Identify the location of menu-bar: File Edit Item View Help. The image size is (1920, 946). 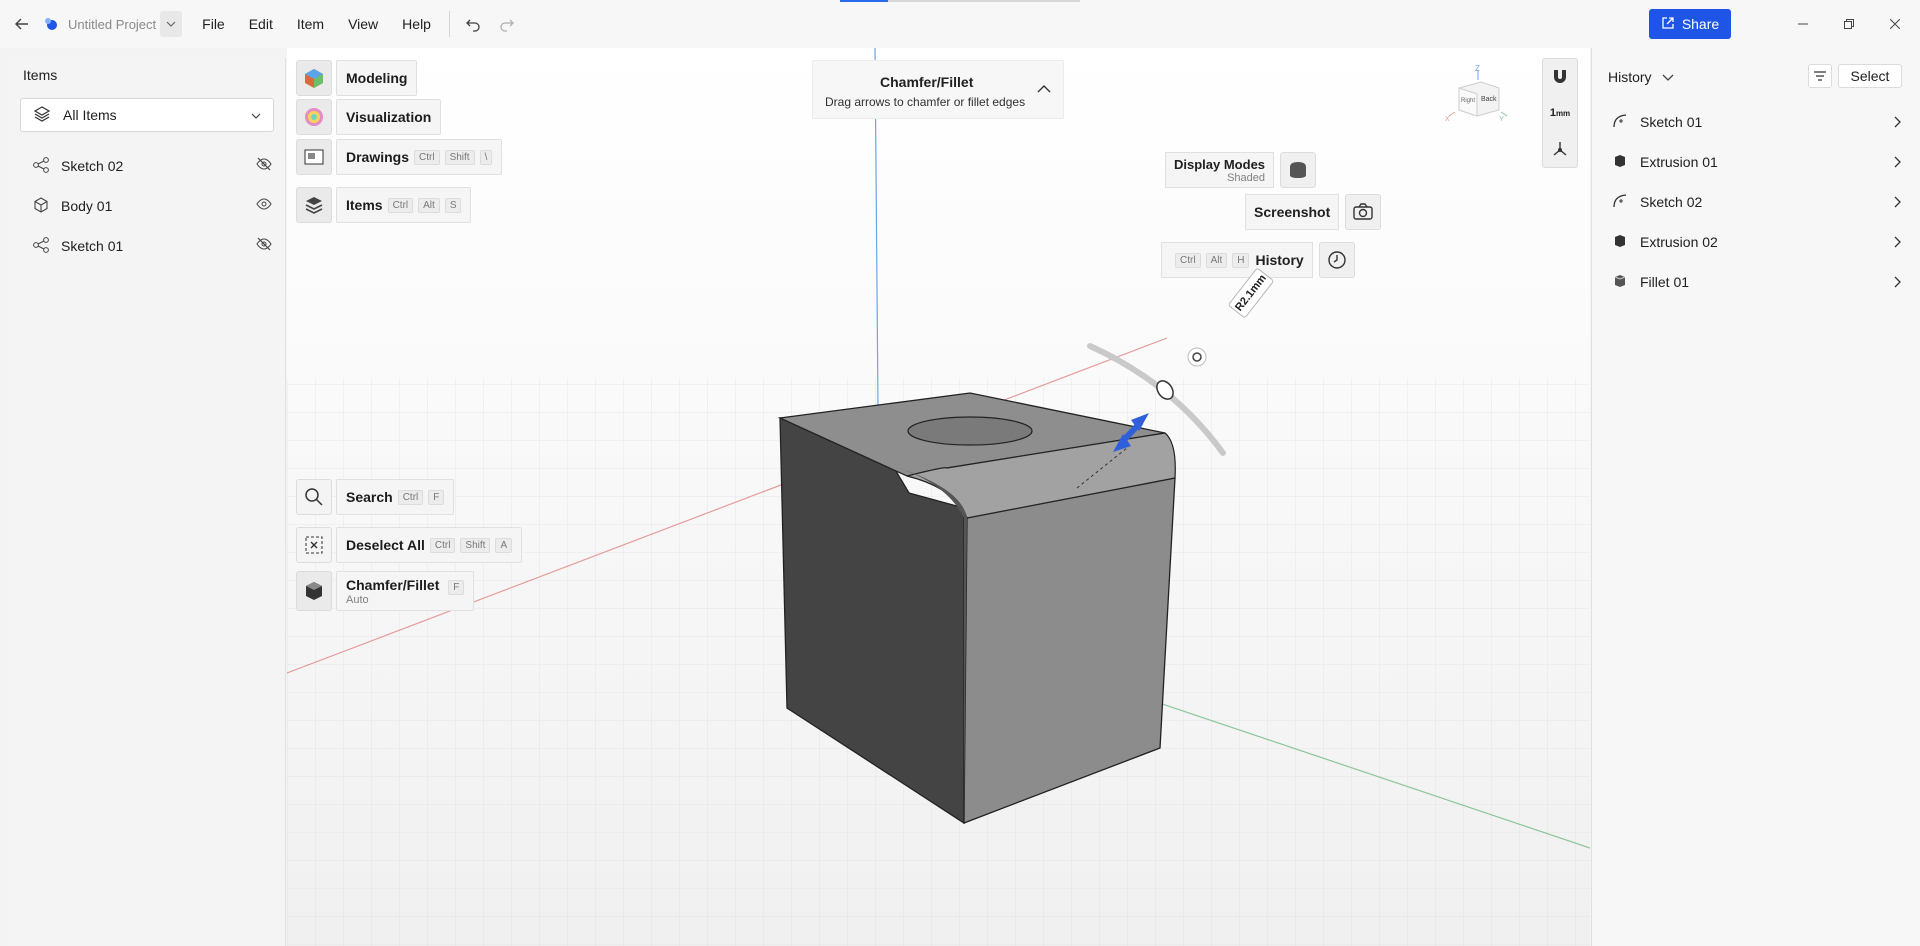
(316, 24).